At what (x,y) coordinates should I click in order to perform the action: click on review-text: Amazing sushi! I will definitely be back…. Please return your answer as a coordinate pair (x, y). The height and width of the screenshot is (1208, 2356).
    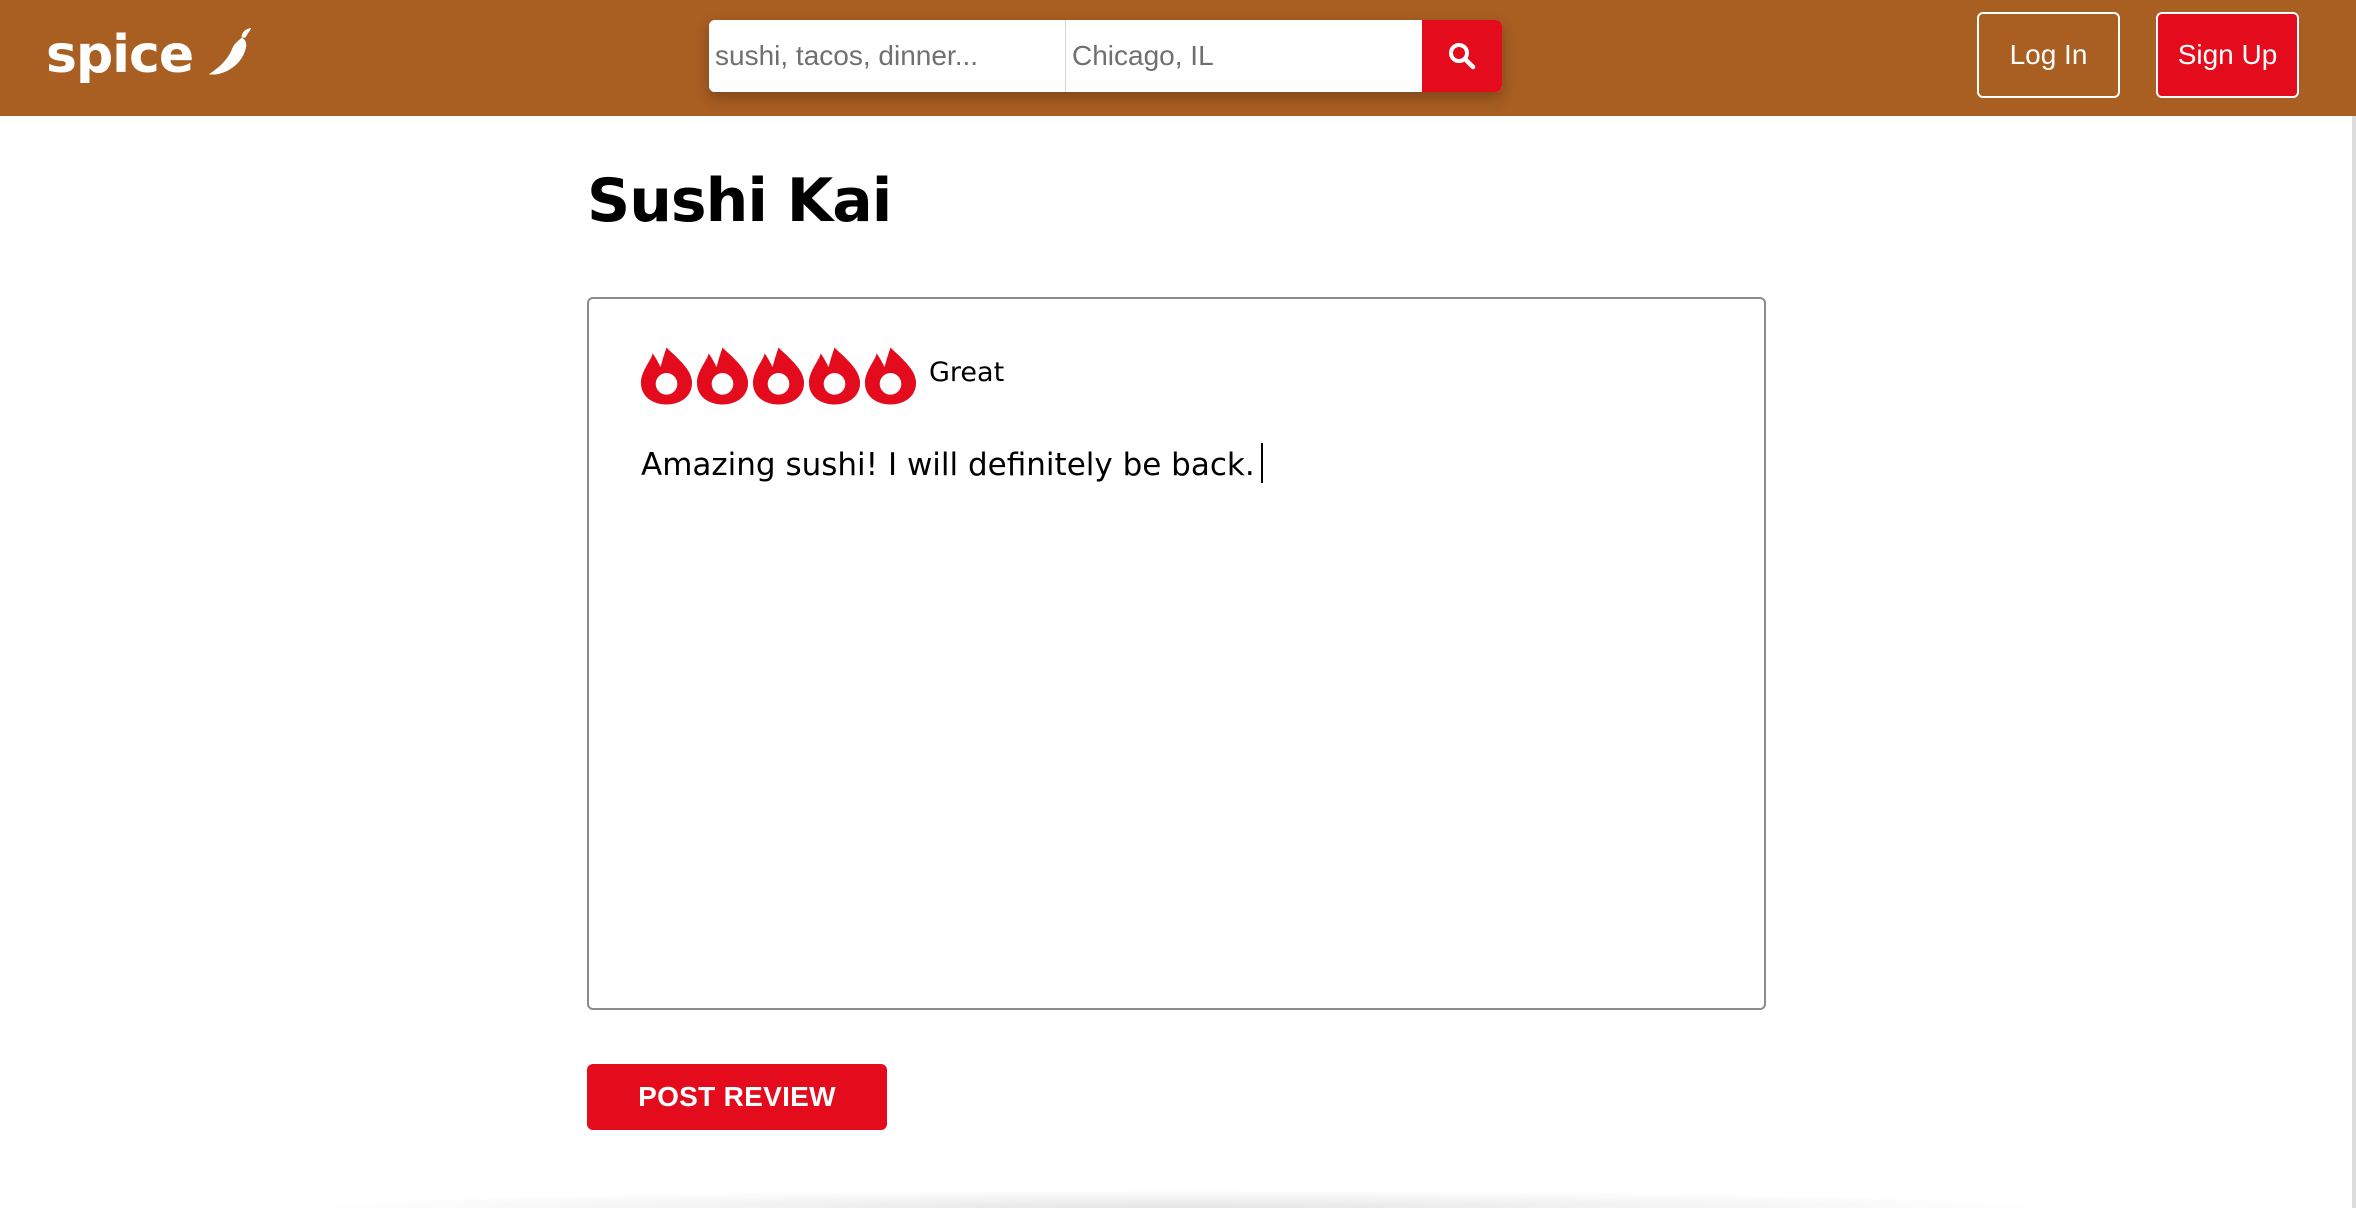
    Looking at the image, I should click on (948, 465).